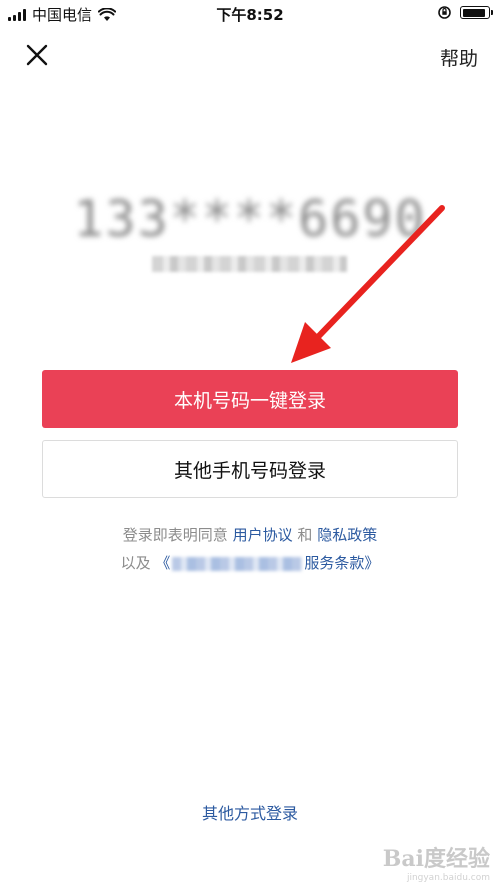  What do you see at coordinates (305, 535) in the screenshot?
I see `agreement-and: 和` at bounding box center [305, 535].